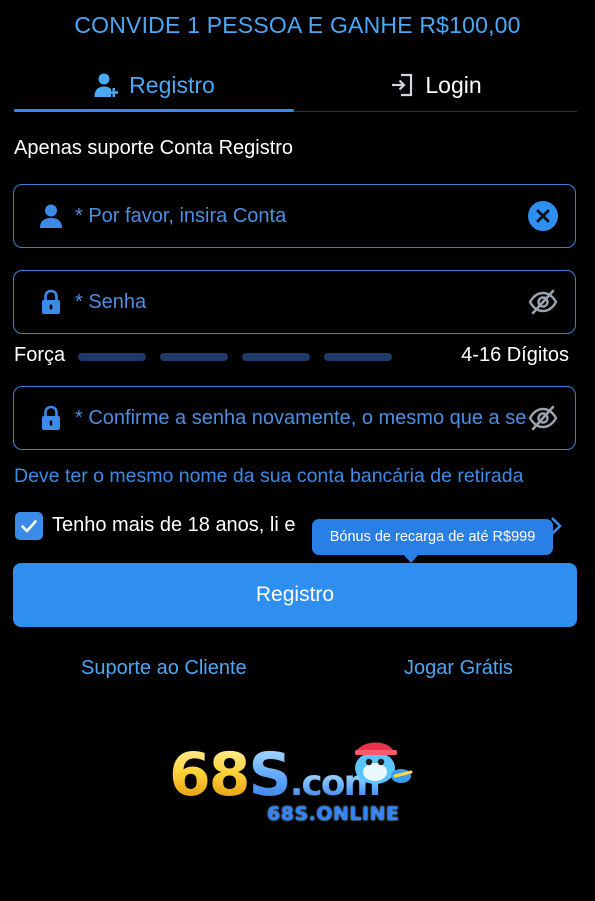 This screenshot has width=595, height=901. Describe the element at coordinates (154, 148) in the screenshot. I see `support-note: Apenas suporte Conta Registro` at that location.